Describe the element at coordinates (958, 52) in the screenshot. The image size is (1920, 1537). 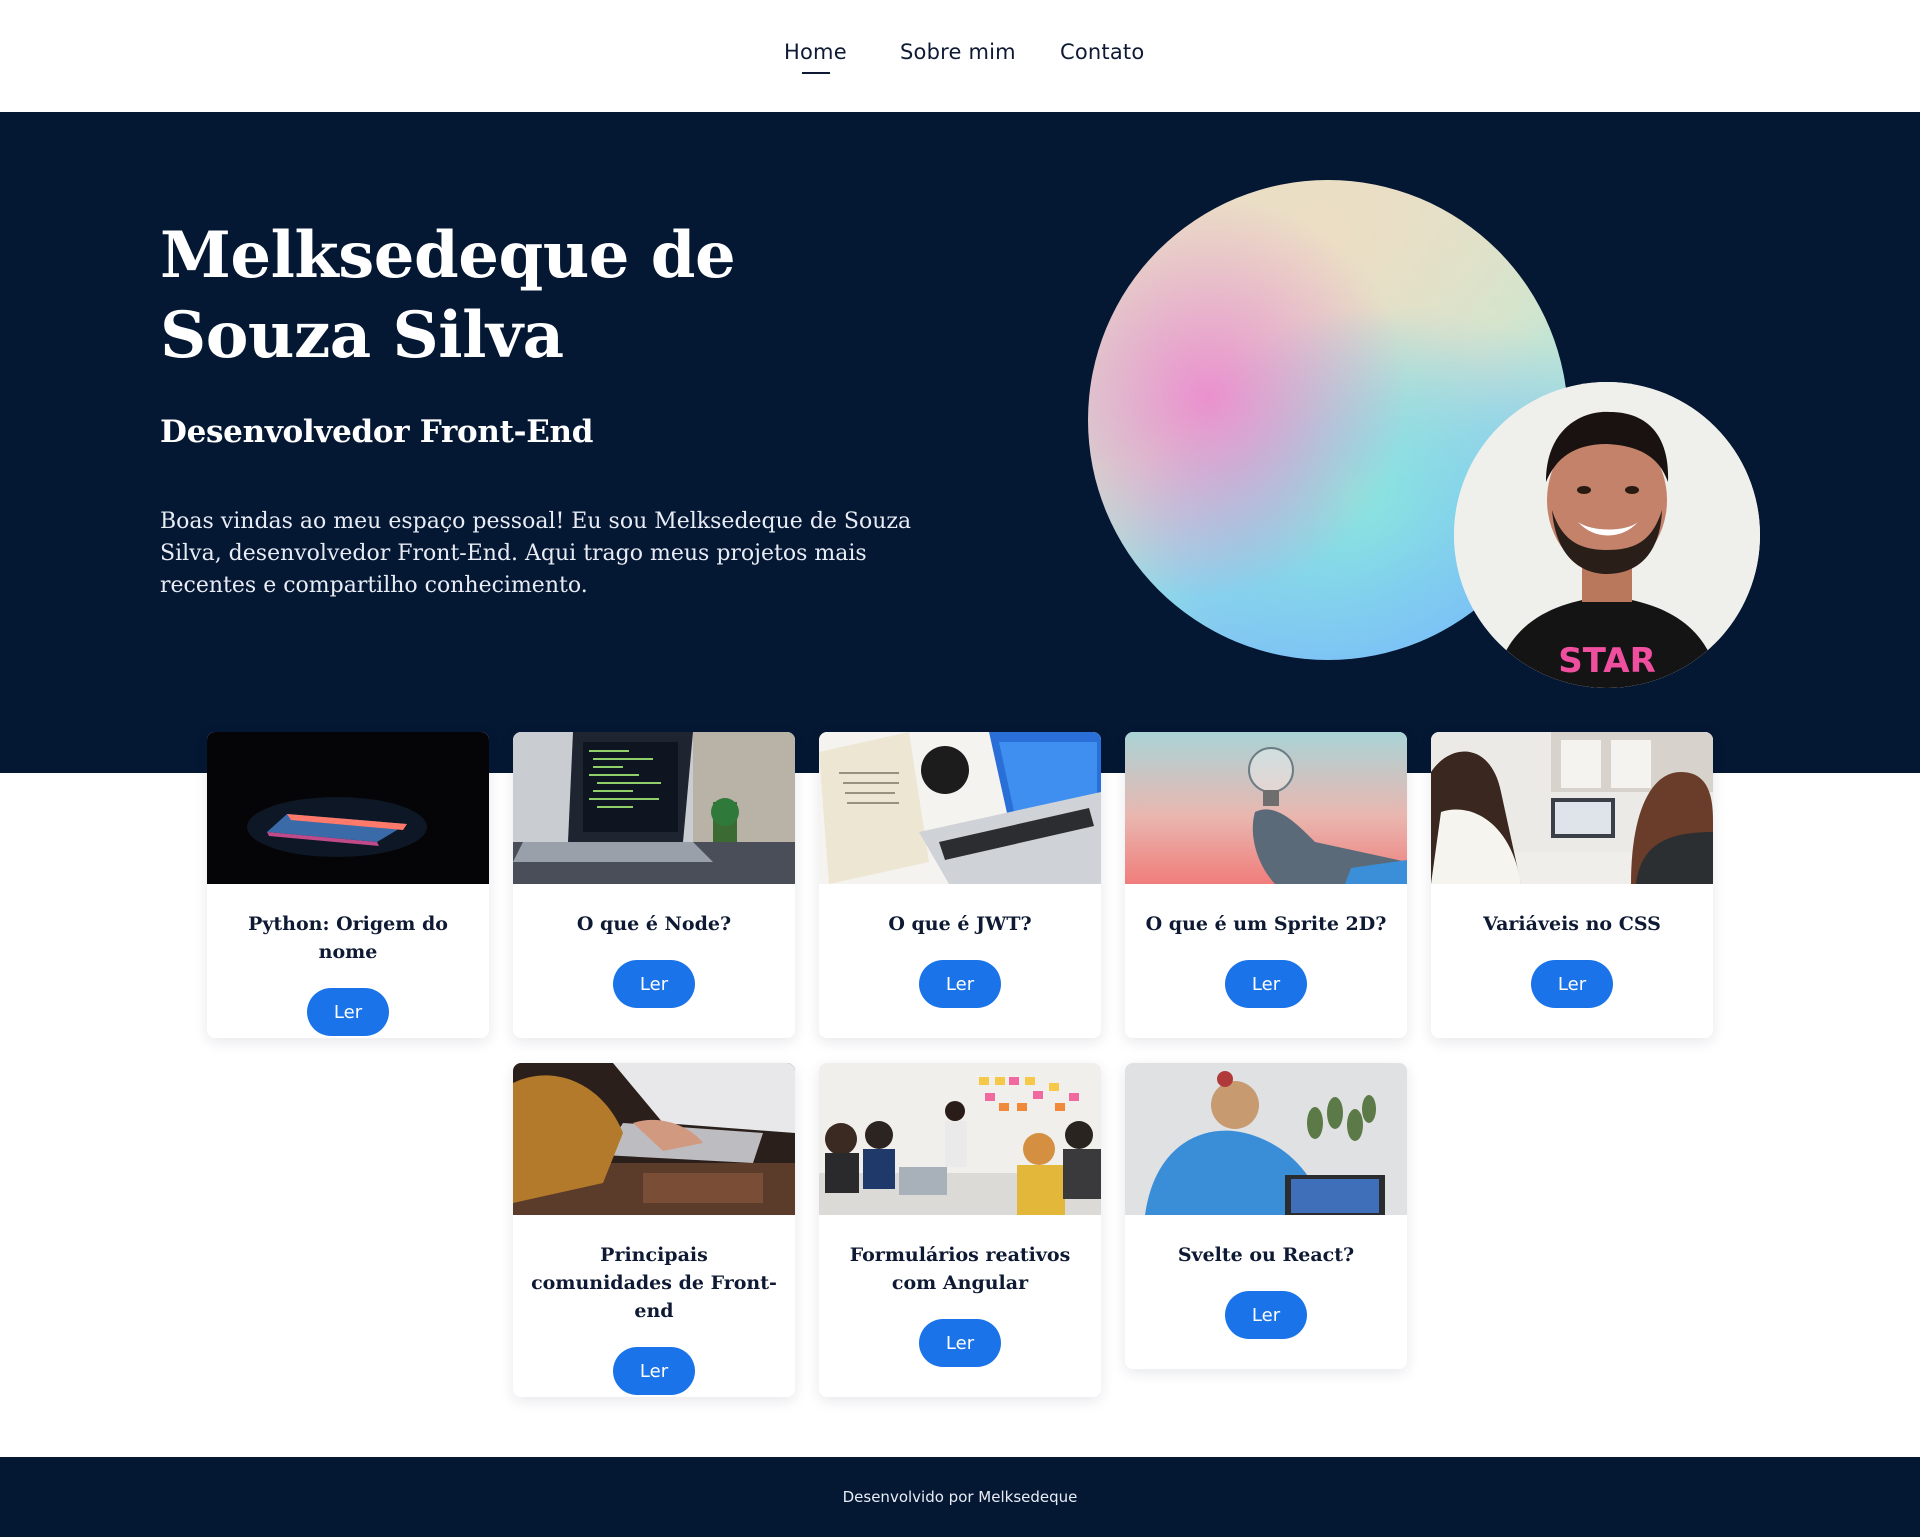
I see `nav-link-sobre-mim: Sobre mim` at that location.